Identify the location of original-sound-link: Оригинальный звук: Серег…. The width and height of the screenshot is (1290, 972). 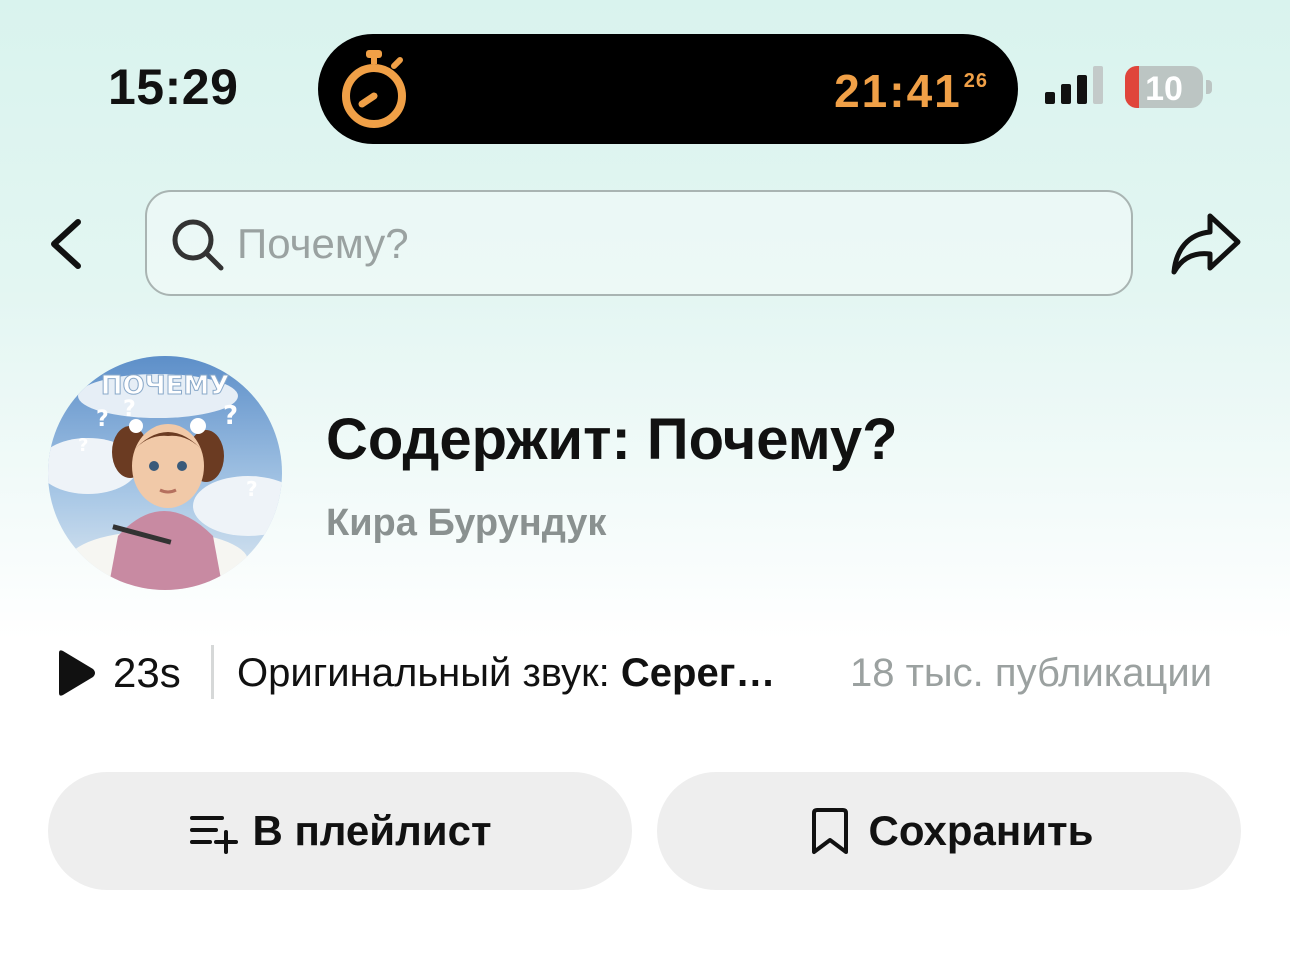
(506, 673).